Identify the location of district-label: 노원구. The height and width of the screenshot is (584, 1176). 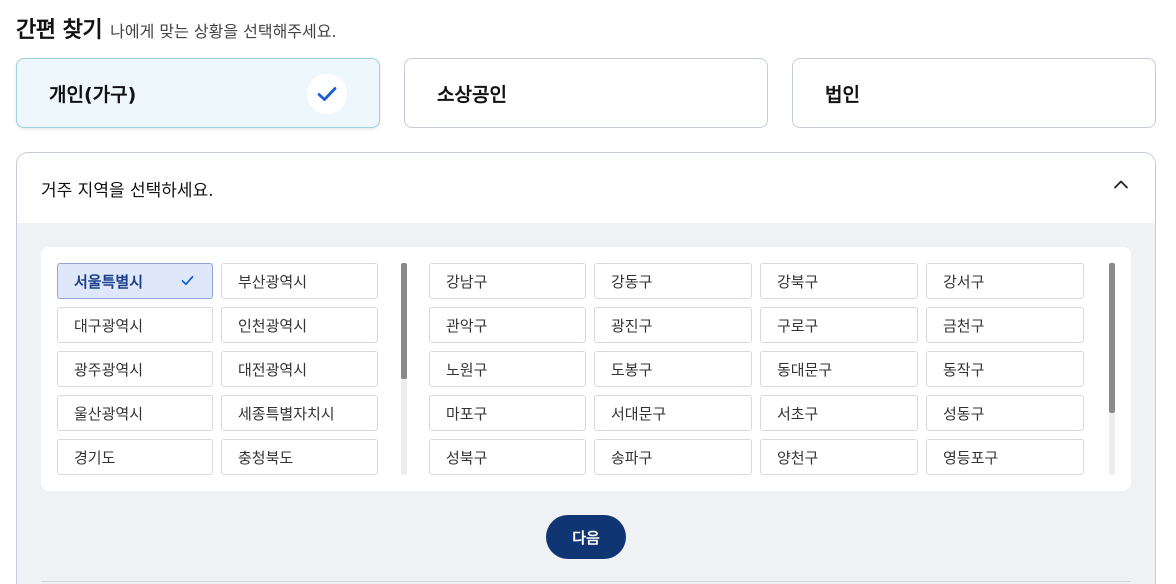
(467, 369).